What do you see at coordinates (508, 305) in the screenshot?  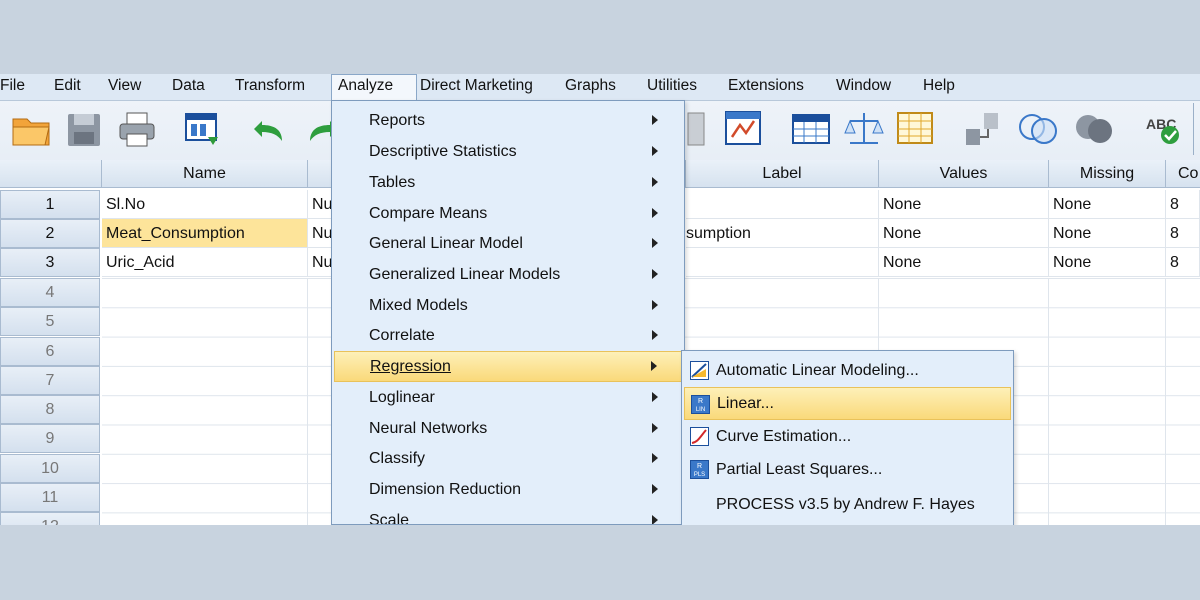 I see `menu-item-mixed-models: Mixed Models` at bounding box center [508, 305].